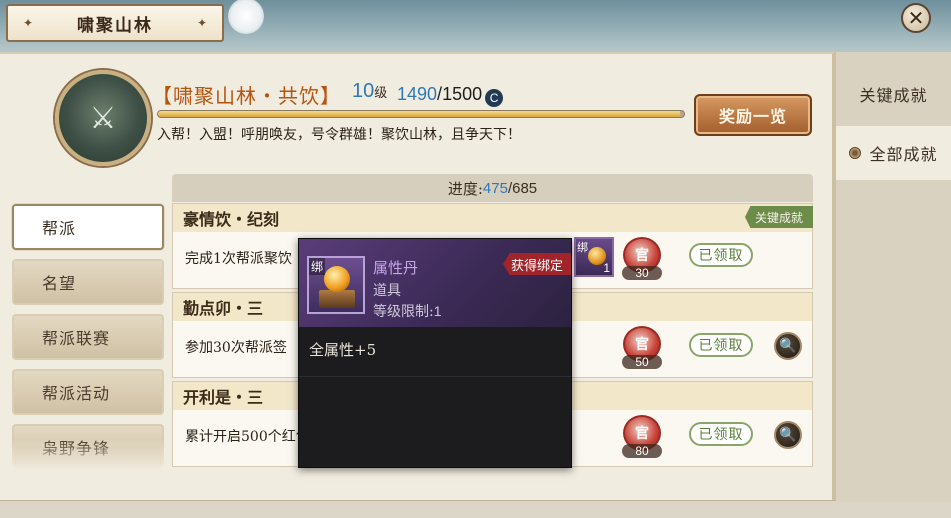  I want to click on tooltip-header: 绑 属性丹 道具 等级限制:1 获得绑定, so click(435, 283).